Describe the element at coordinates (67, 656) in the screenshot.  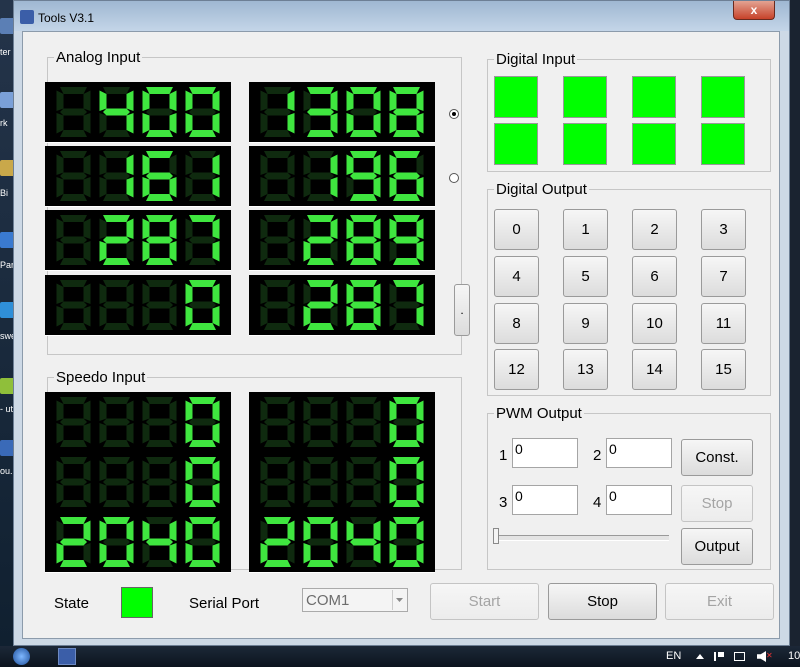
I see `taskbar-app-icon` at that location.